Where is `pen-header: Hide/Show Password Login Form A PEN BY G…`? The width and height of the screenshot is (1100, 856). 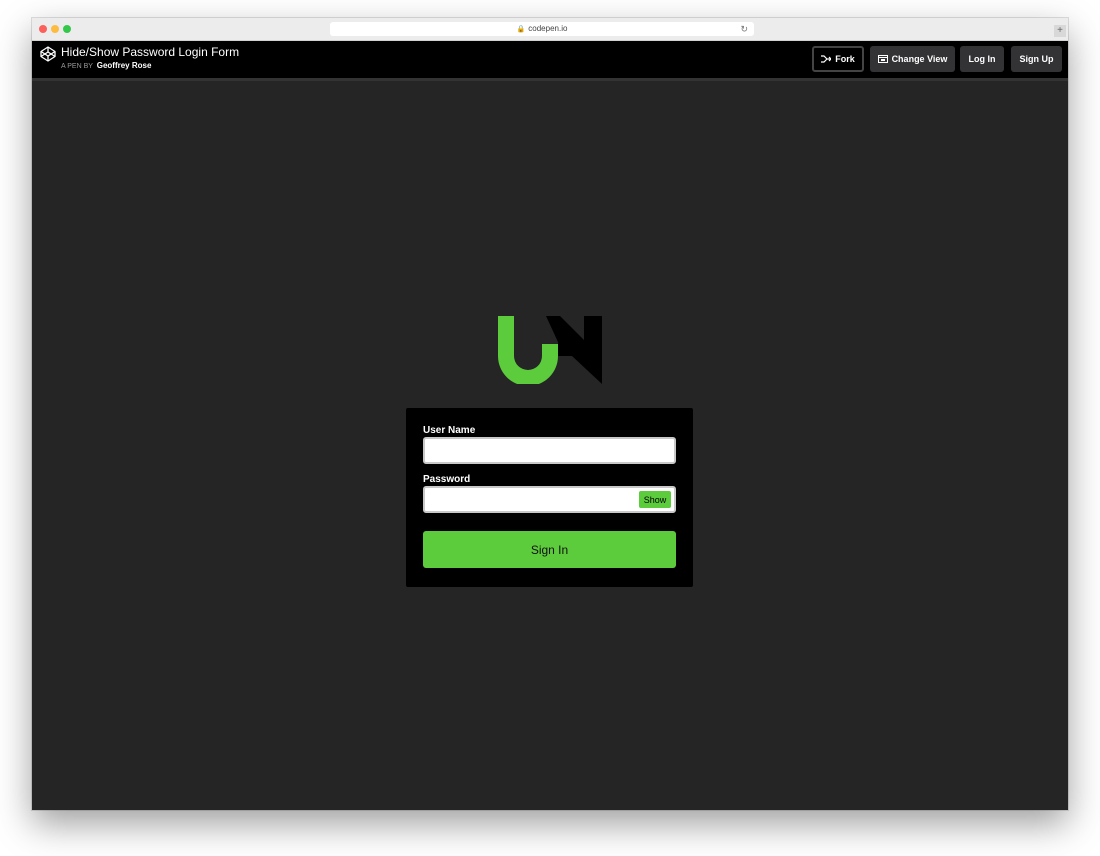
pen-header: Hide/Show Password Login Form A PEN BY G… is located at coordinates (550, 61).